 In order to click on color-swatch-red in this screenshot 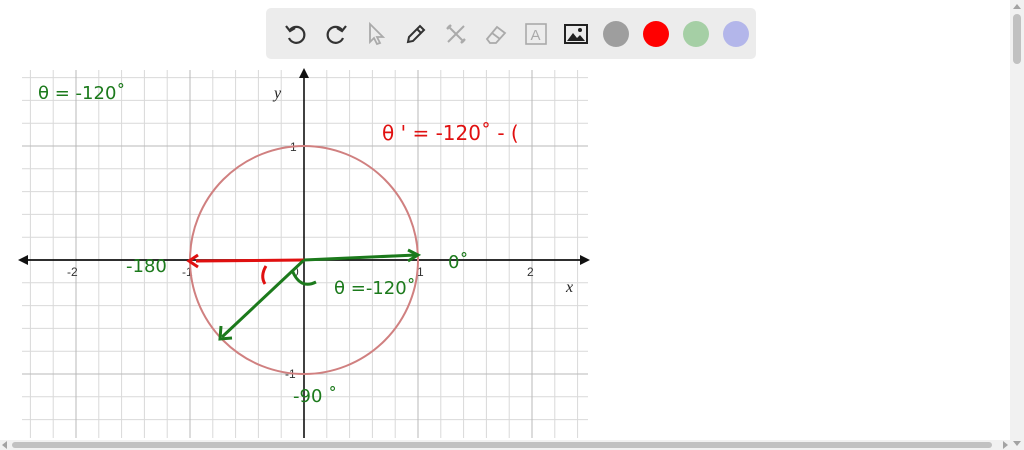, I will do `click(656, 33)`.